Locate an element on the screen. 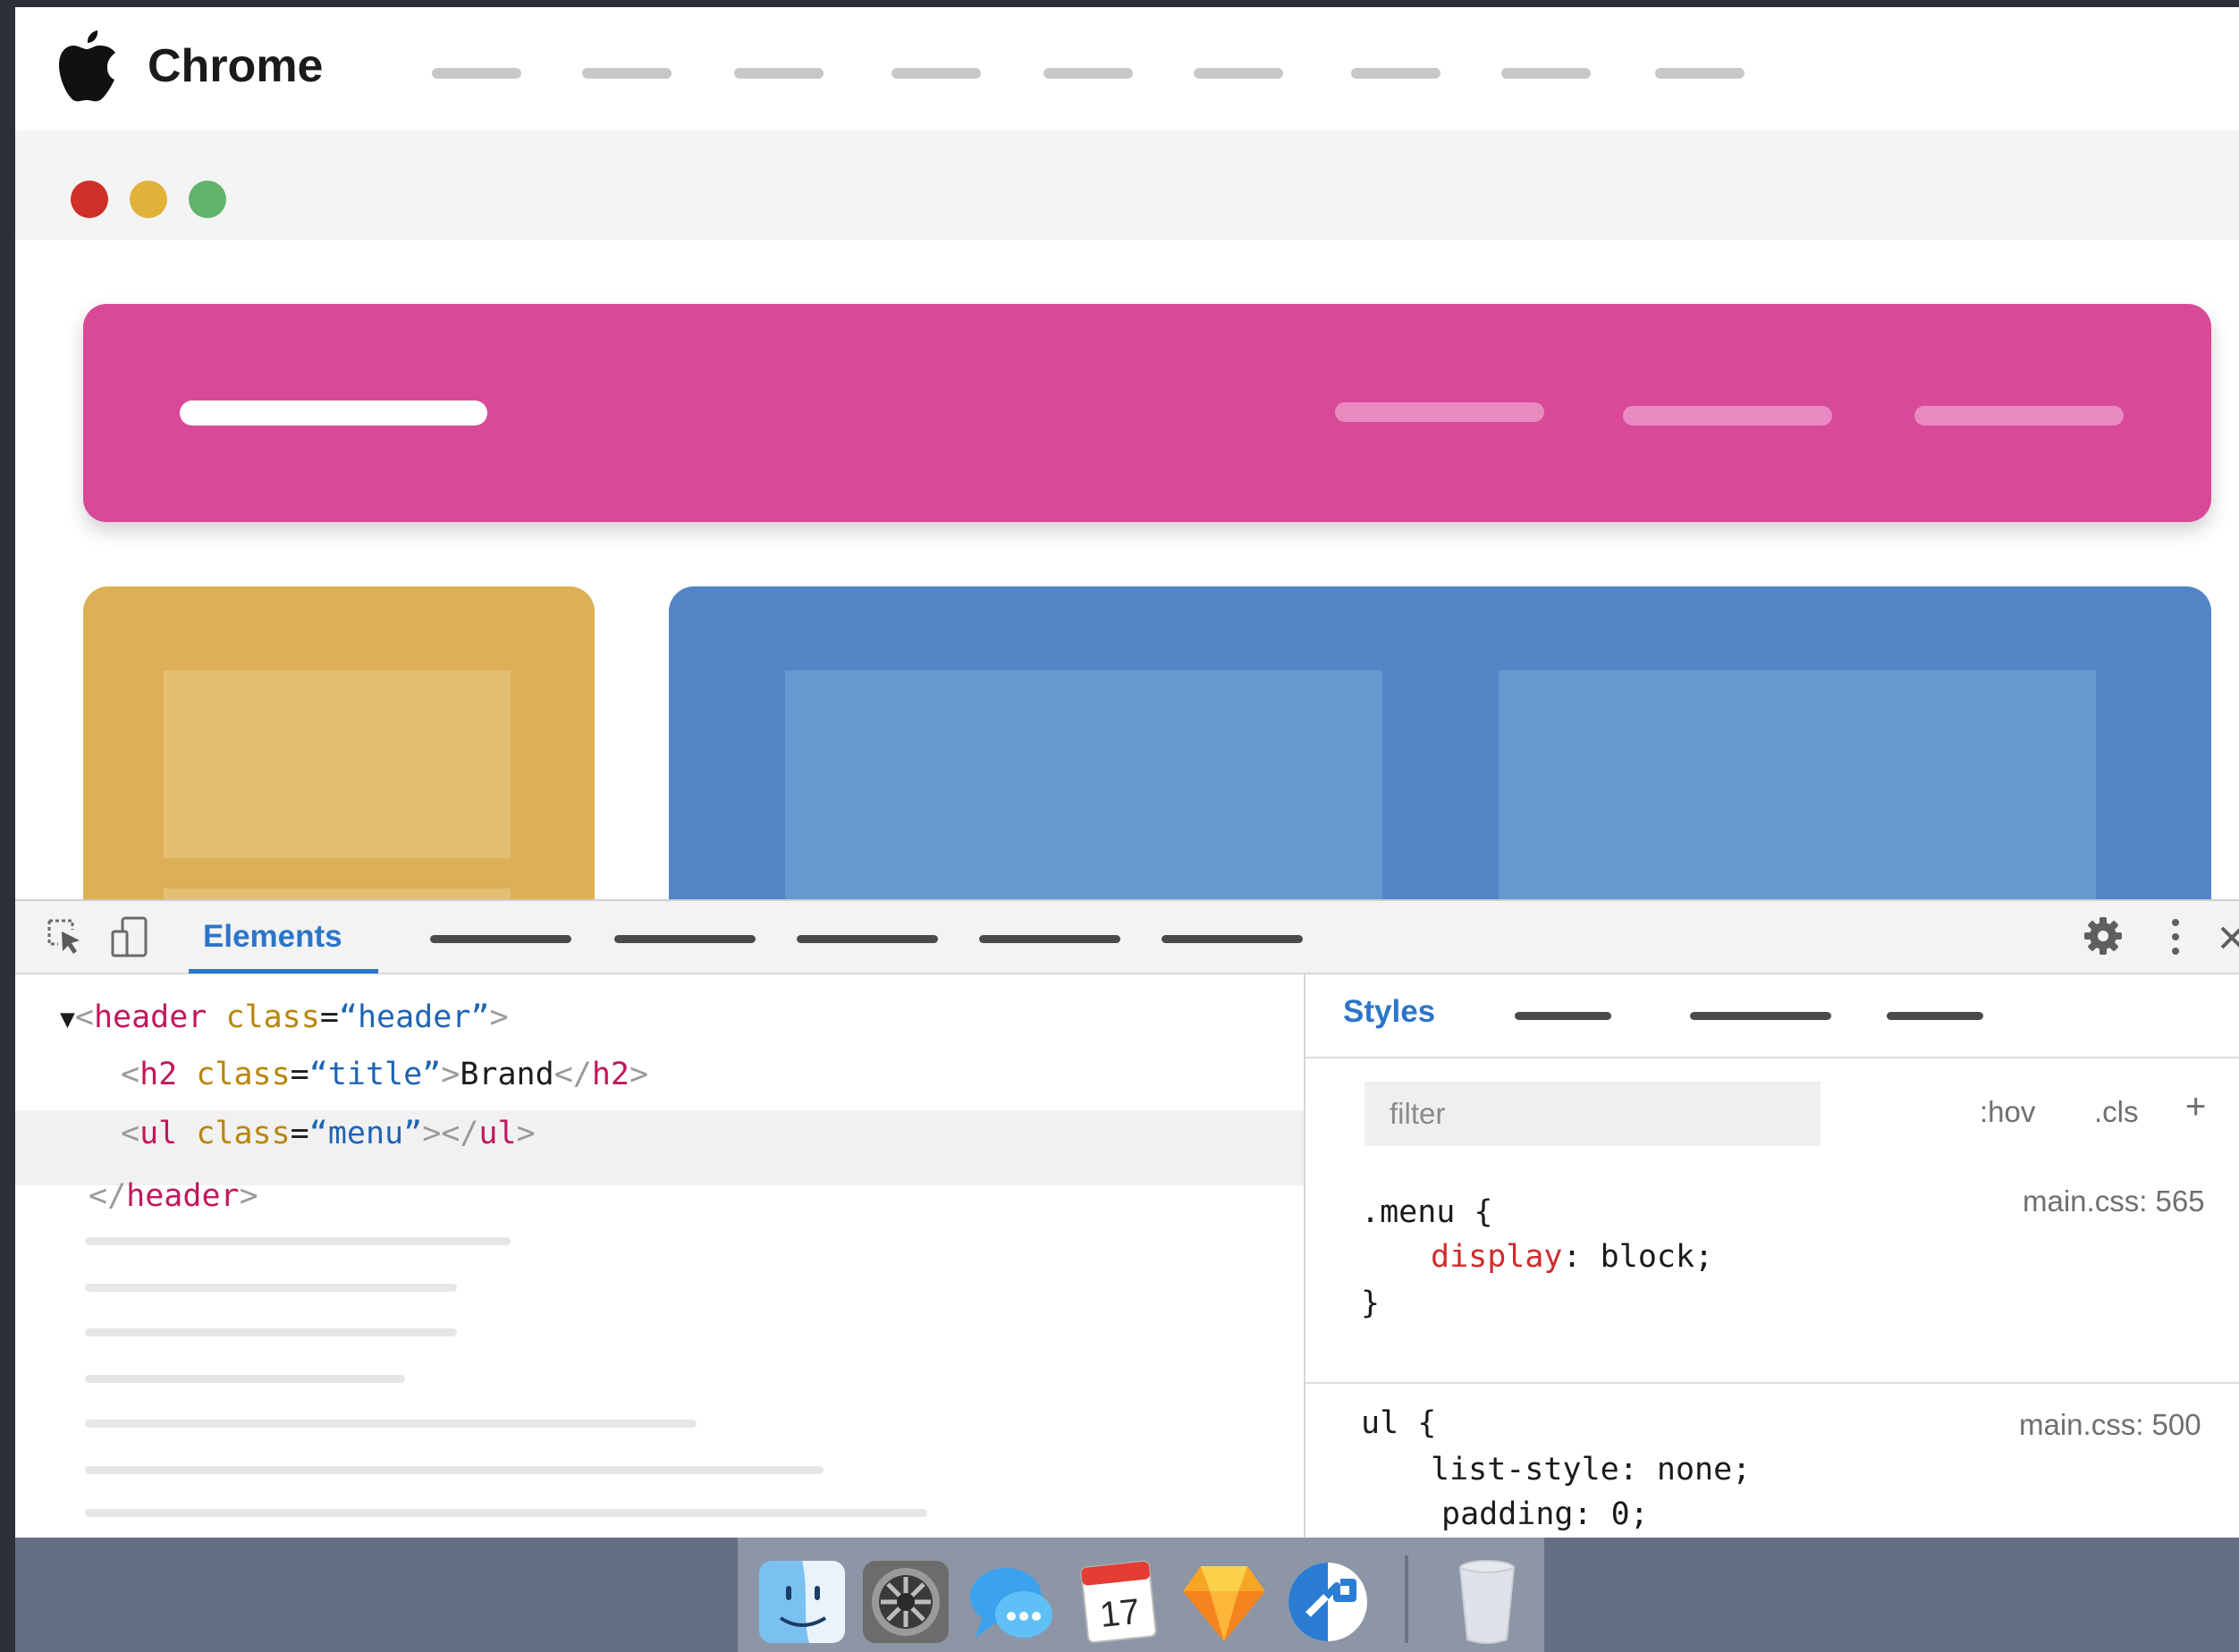 Image resolution: width=2239 pixels, height=1652 pixels. calendar-day: 17 is located at coordinates (1120, 1613).